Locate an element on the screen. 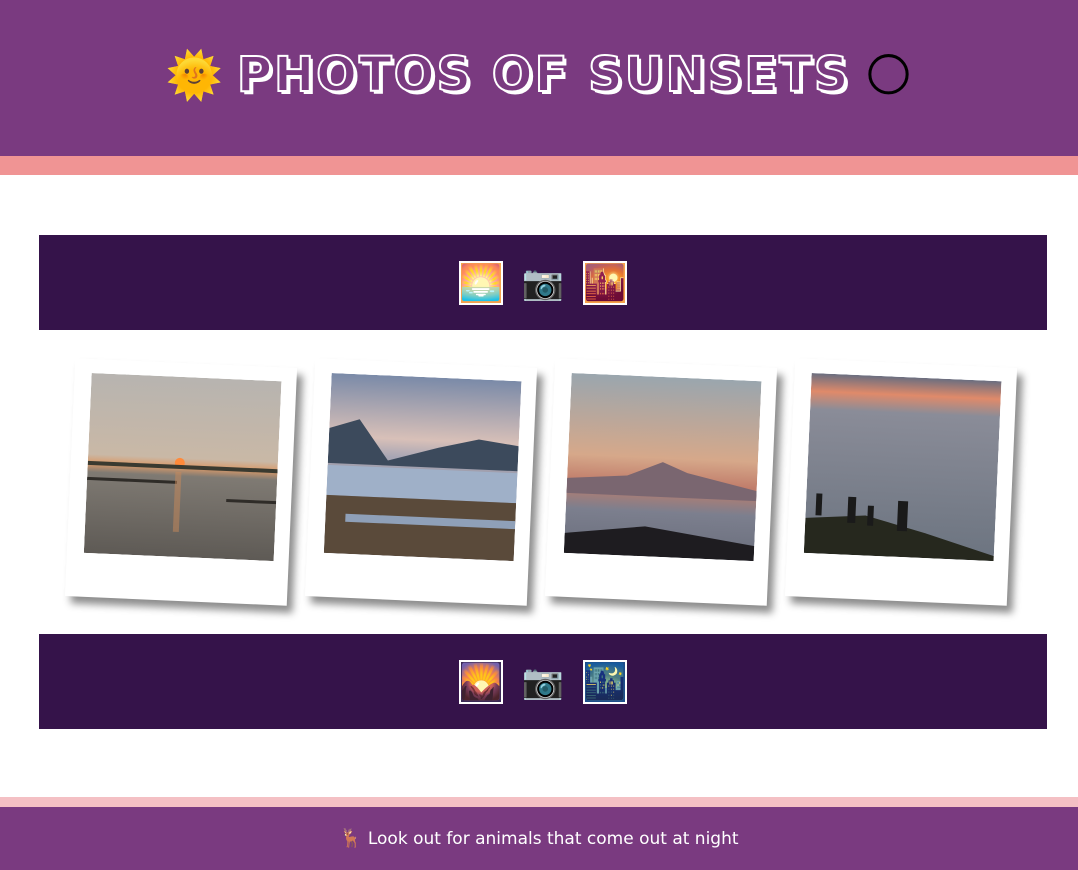 This screenshot has height=870, width=1078. sun-with-face-icon: 🌞 is located at coordinates (194, 75).